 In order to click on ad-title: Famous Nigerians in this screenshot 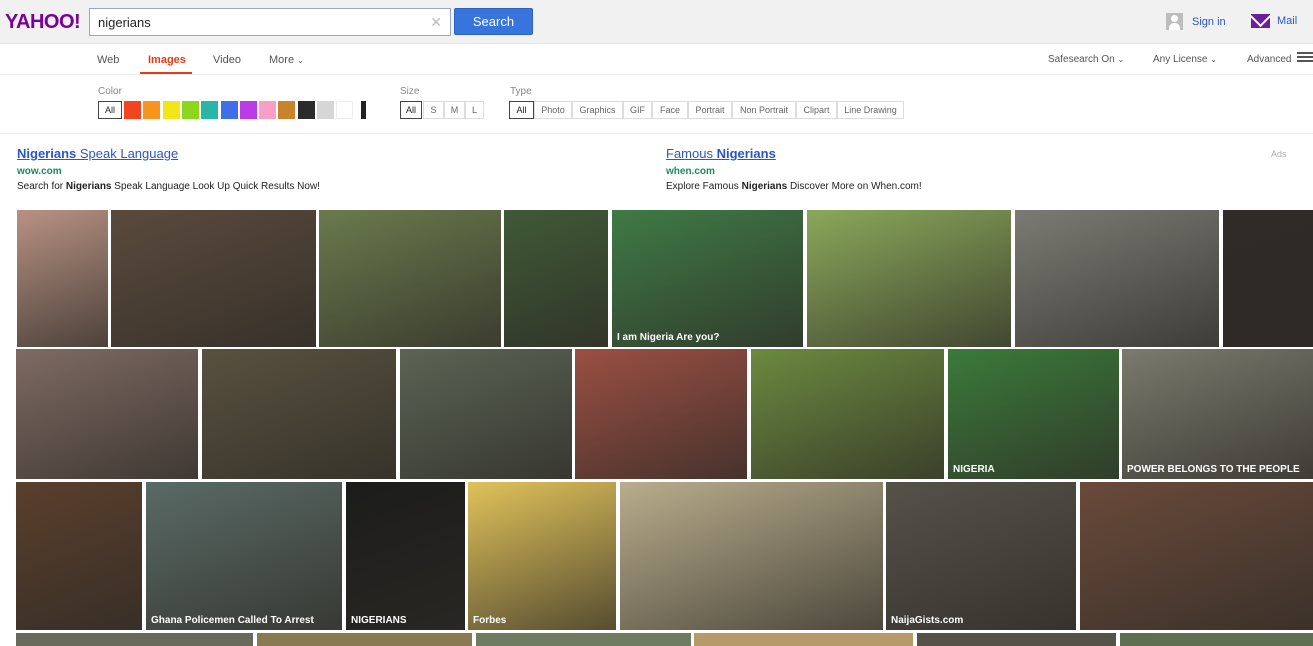, I will do `click(794, 153)`.